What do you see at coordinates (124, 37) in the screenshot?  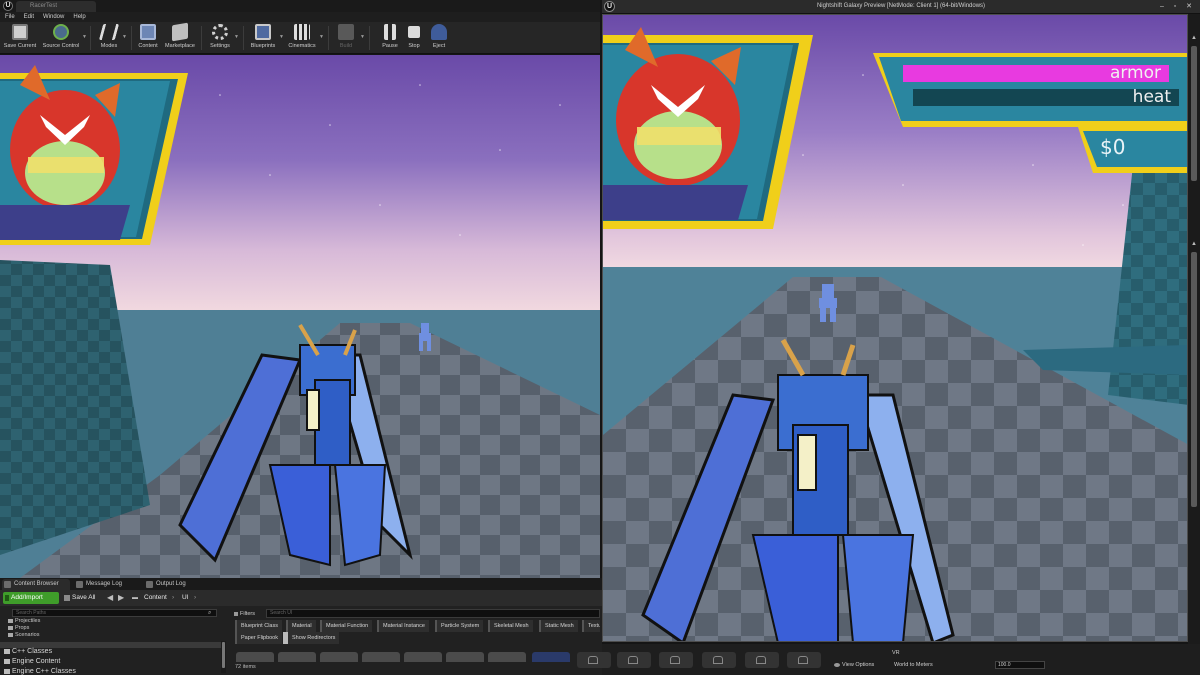 I see `modes-dropdown-icon: ▼` at bounding box center [124, 37].